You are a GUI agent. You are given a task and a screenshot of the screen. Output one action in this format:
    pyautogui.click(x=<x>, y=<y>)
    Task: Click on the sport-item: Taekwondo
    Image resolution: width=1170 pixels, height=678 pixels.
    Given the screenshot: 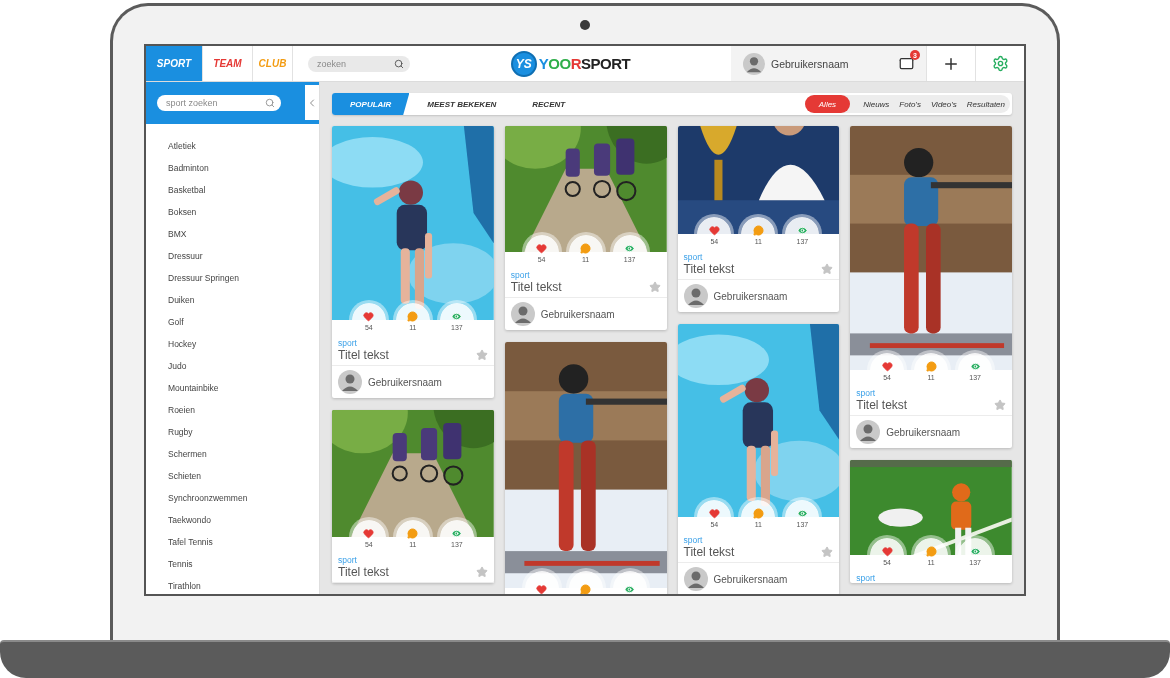 What is the action you would take?
    pyautogui.click(x=232, y=520)
    